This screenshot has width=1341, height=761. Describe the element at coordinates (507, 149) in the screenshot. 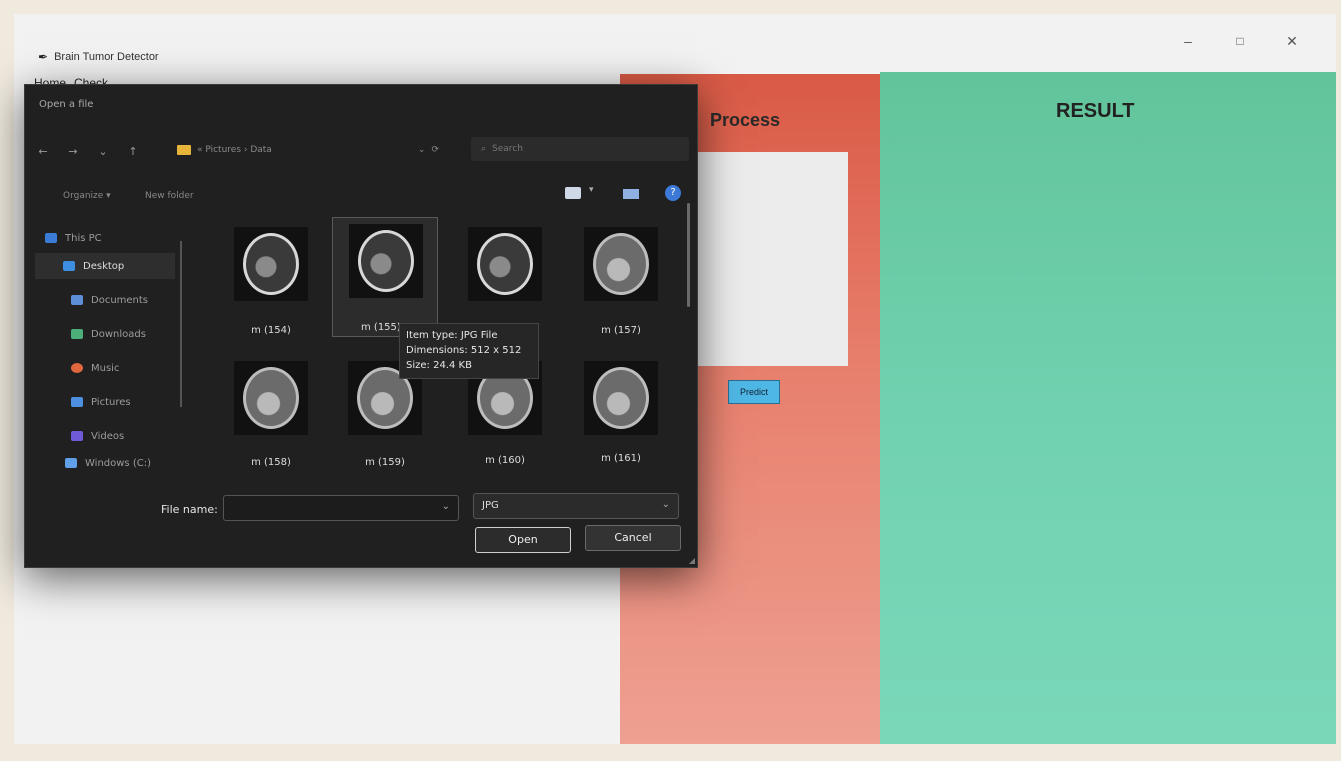

I see `search-placeholder: Search` at that location.